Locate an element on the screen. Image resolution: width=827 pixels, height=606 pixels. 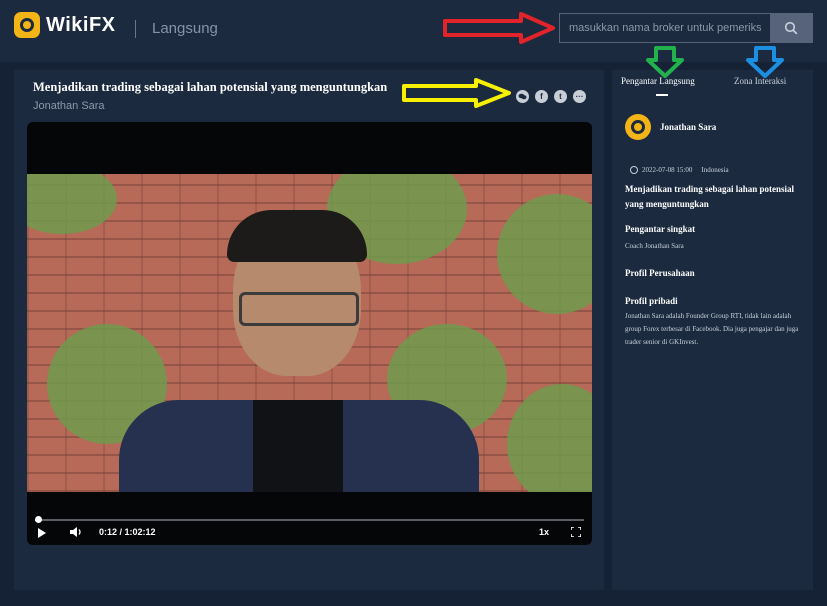
logo-icon is located at coordinates (27, 25).